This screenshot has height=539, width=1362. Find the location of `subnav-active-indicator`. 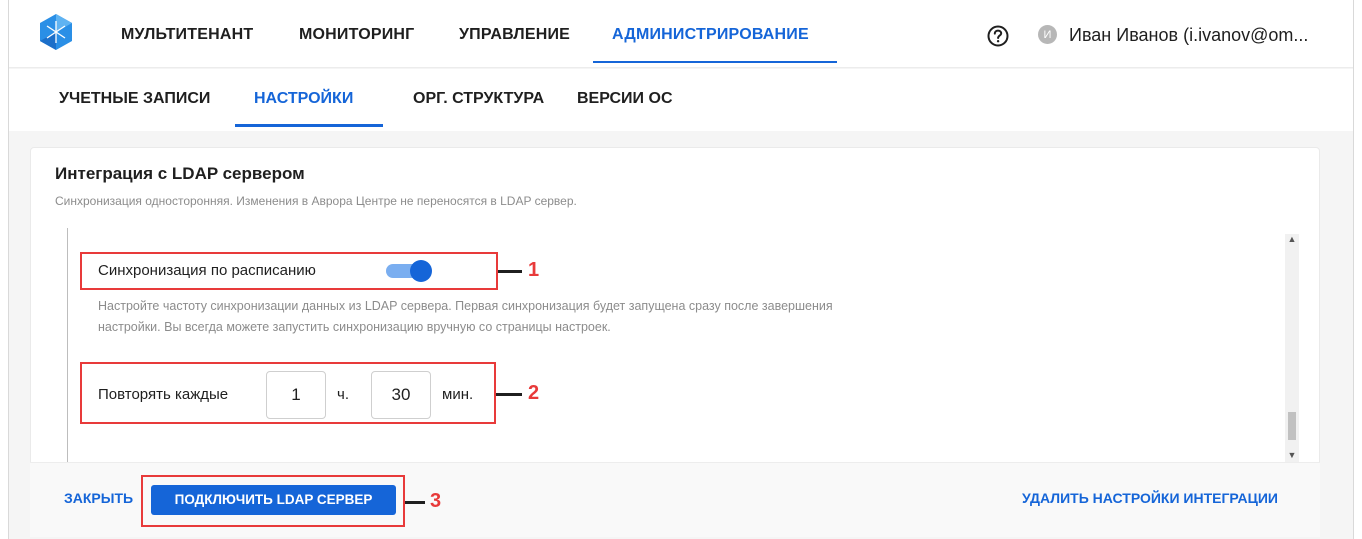

subnav-active-indicator is located at coordinates (309, 125).